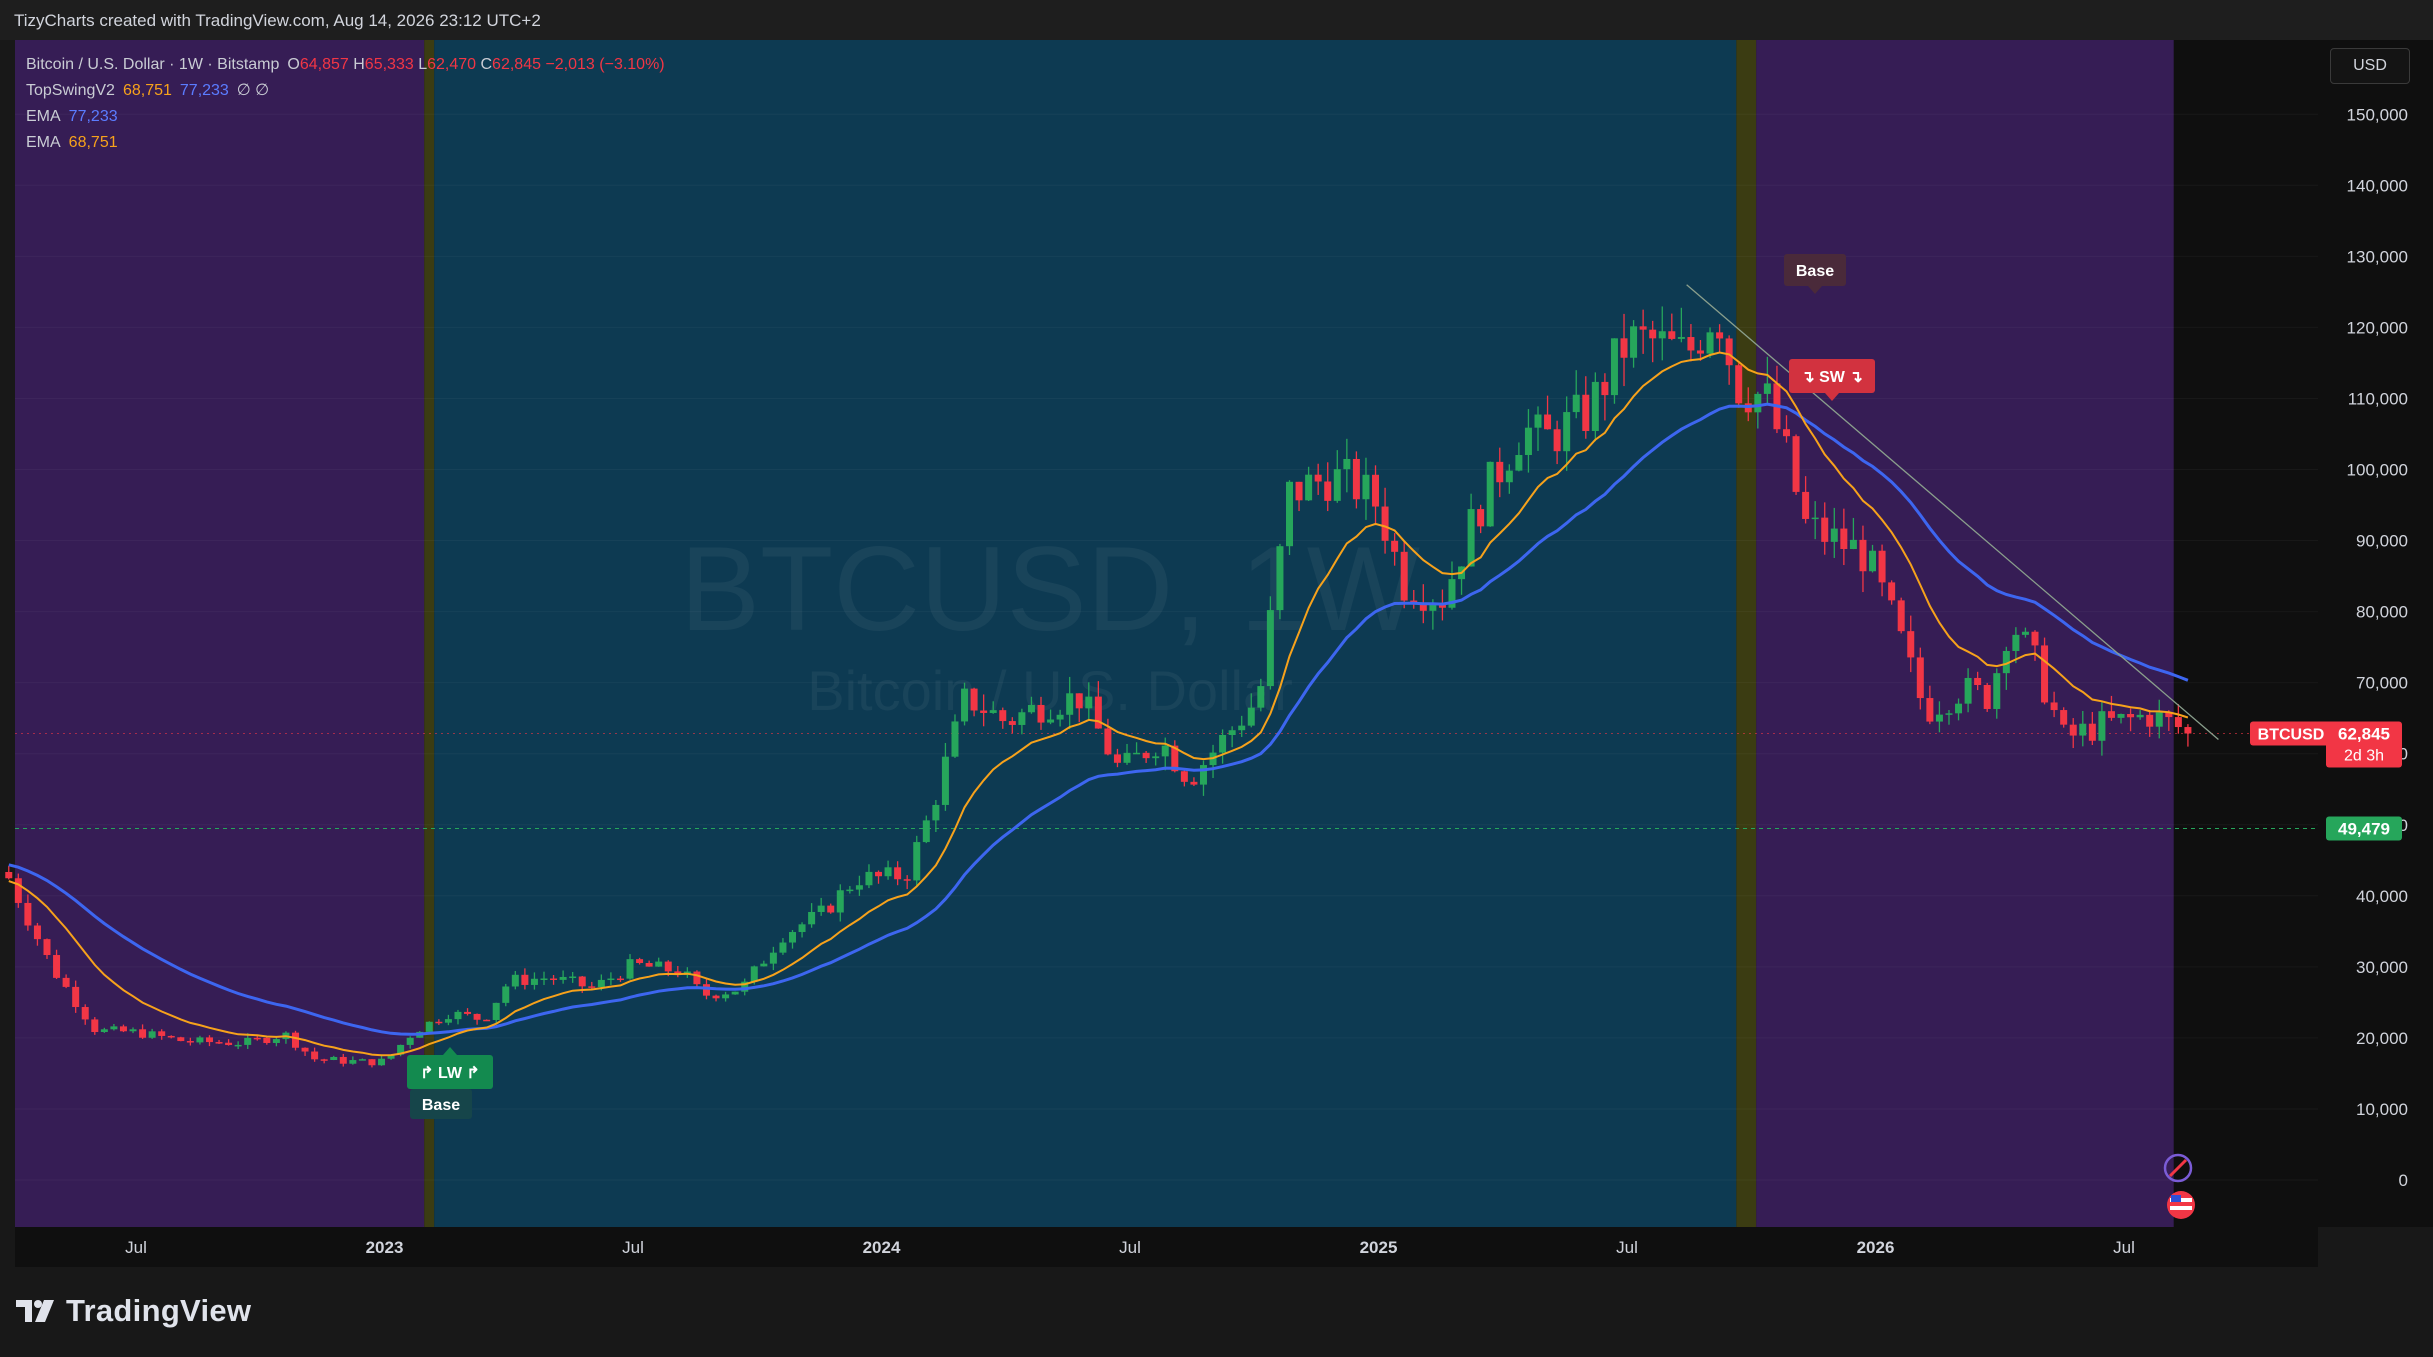 This screenshot has width=2433, height=1357. What do you see at coordinates (441, 1104) in the screenshot?
I see `base-marker-bottom: Base` at bounding box center [441, 1104].